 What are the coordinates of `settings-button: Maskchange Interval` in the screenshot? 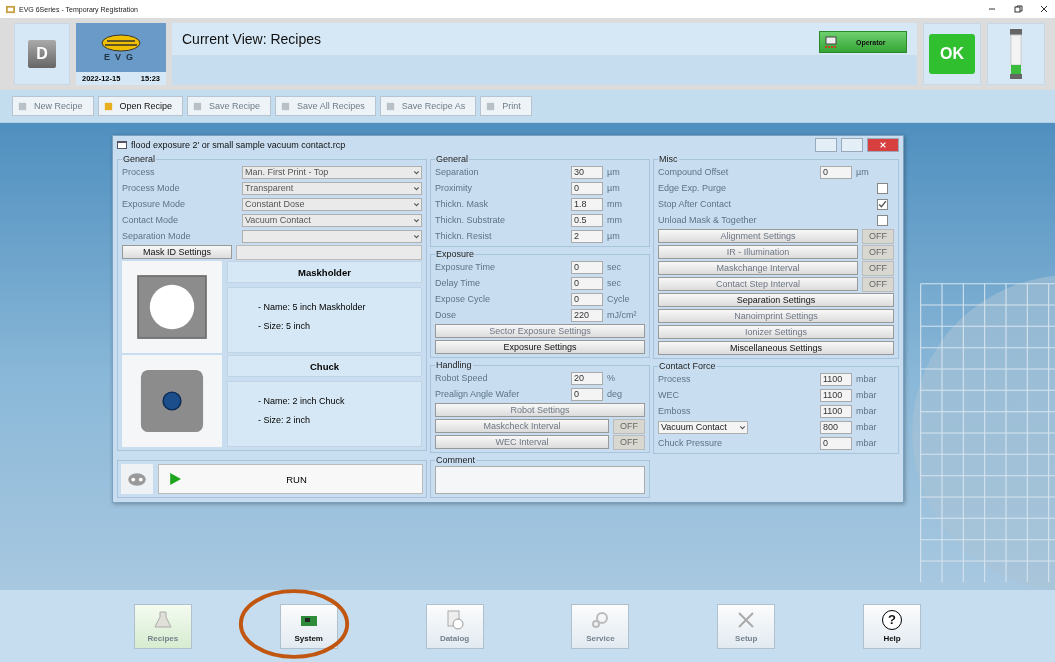 It's located at (758, 268).